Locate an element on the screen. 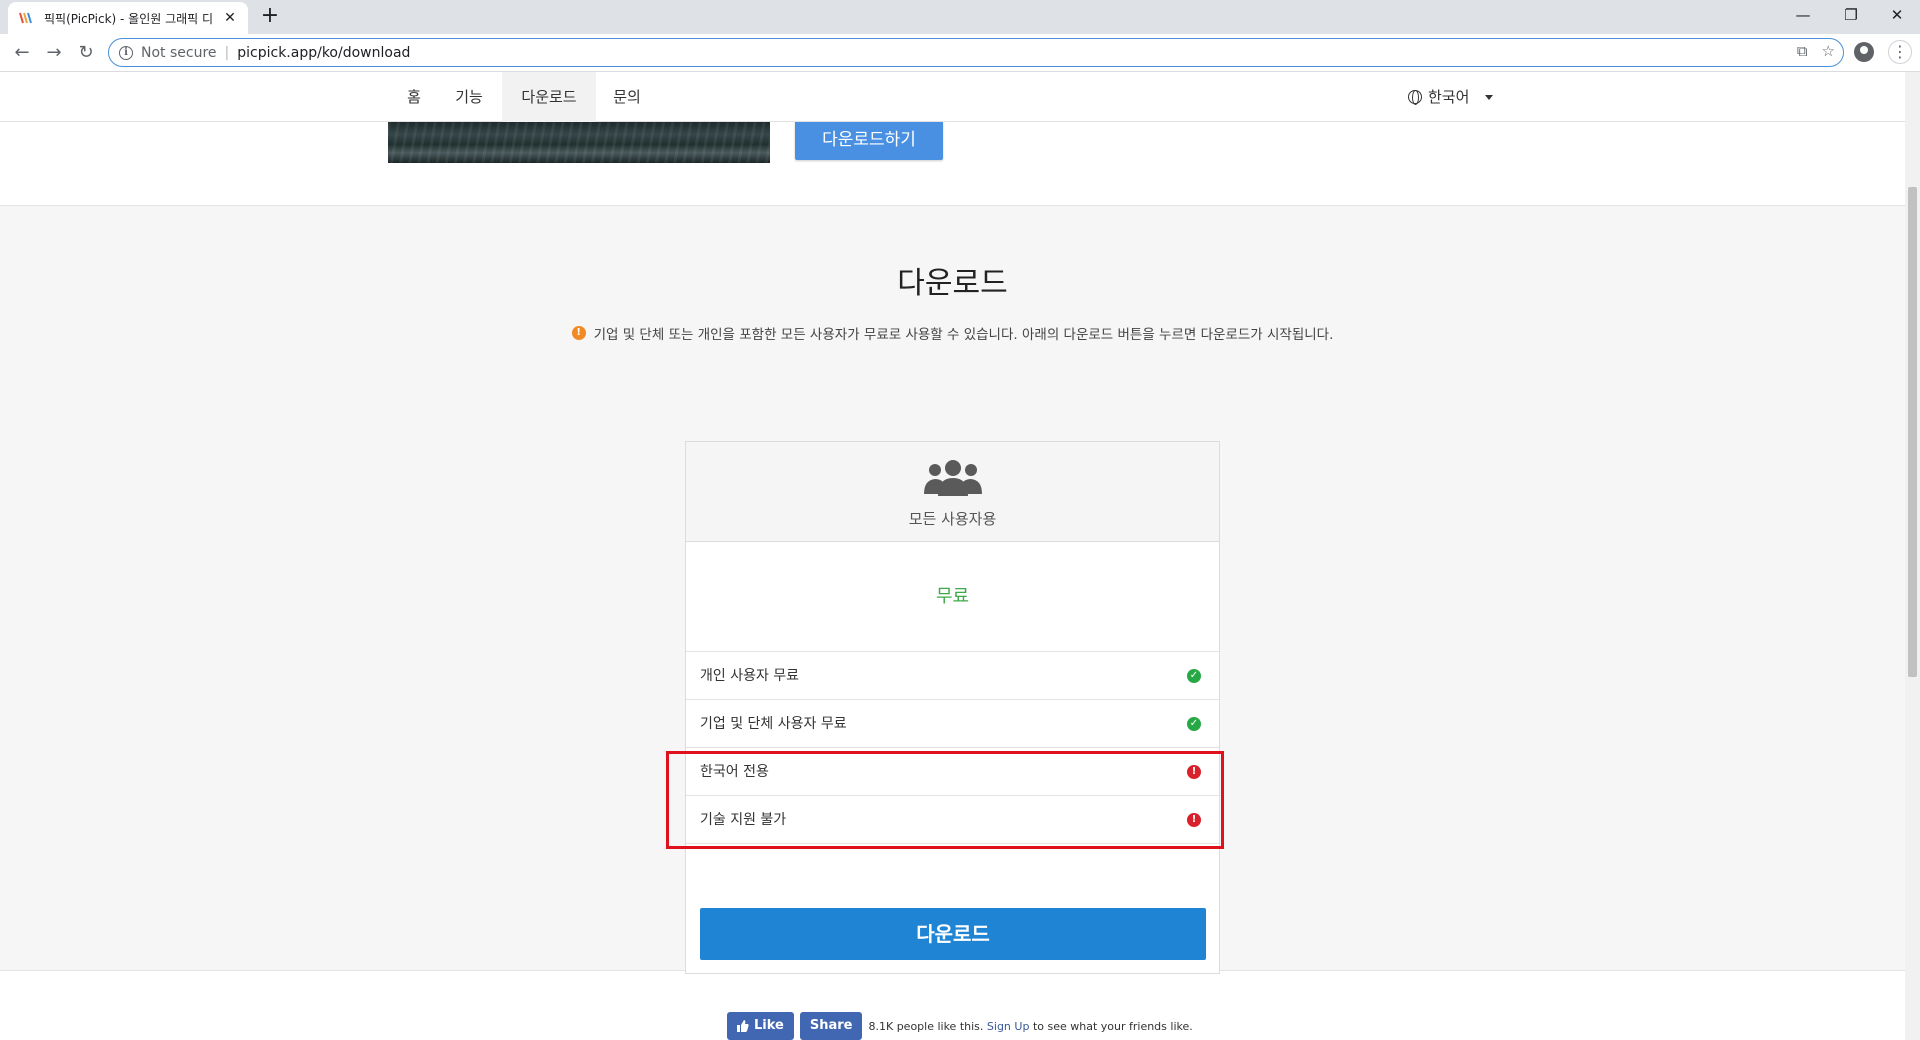  scrollbar-thumb is located at coordinates (1912, 432).